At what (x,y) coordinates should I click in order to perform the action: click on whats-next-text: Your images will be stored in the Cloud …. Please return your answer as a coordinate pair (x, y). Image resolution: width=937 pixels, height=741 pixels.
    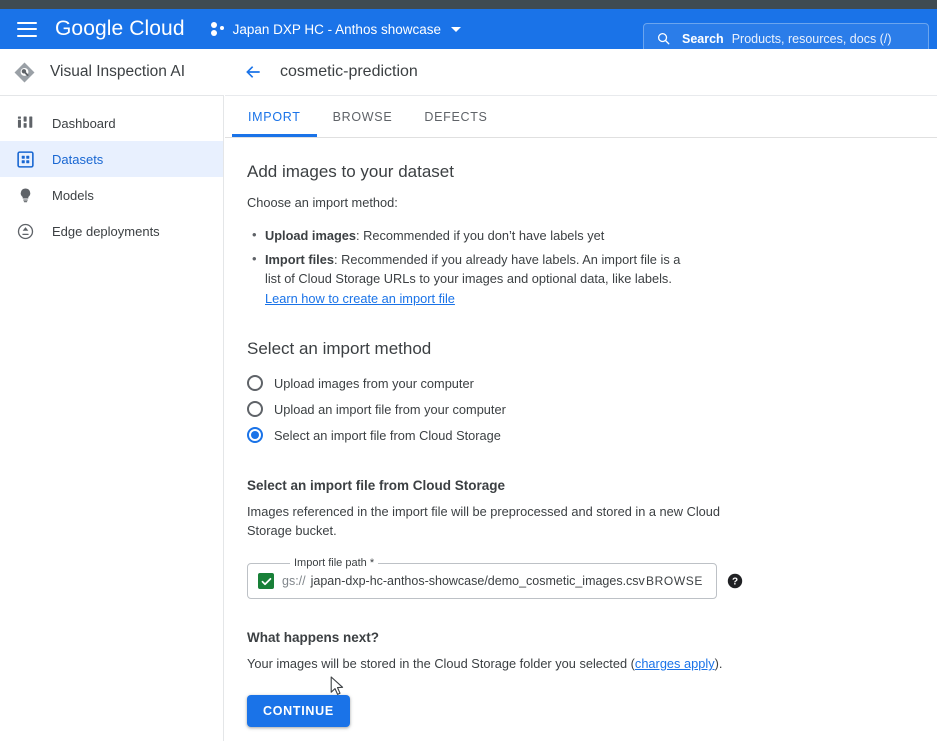
    Looking at the image, I should click on (592, 663).